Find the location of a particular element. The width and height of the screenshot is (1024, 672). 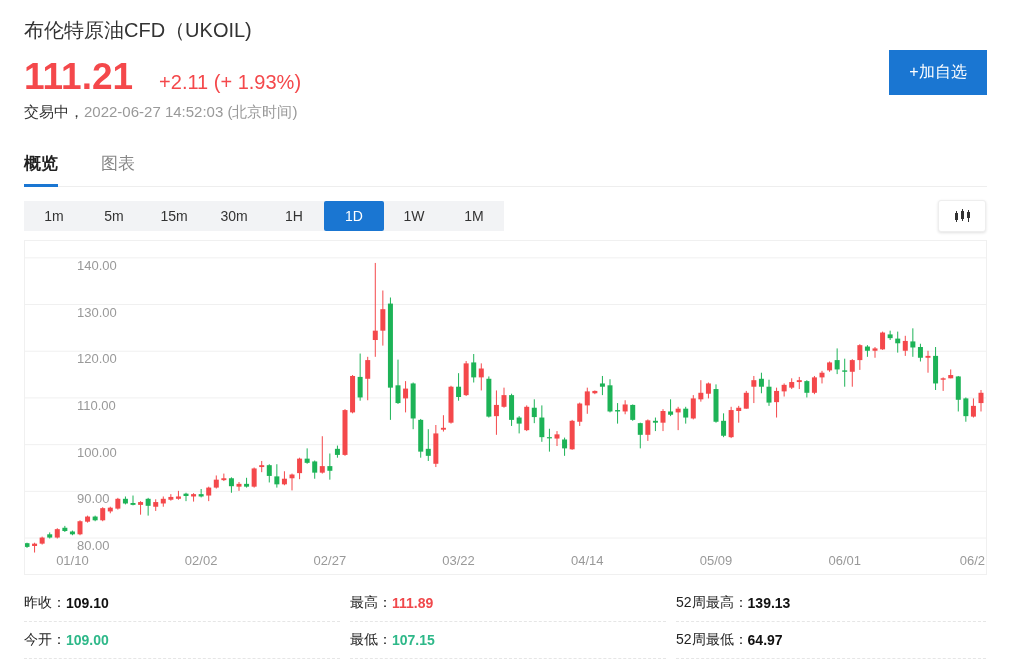

axis-label: 120.00 is located at coordinates (97, 359).